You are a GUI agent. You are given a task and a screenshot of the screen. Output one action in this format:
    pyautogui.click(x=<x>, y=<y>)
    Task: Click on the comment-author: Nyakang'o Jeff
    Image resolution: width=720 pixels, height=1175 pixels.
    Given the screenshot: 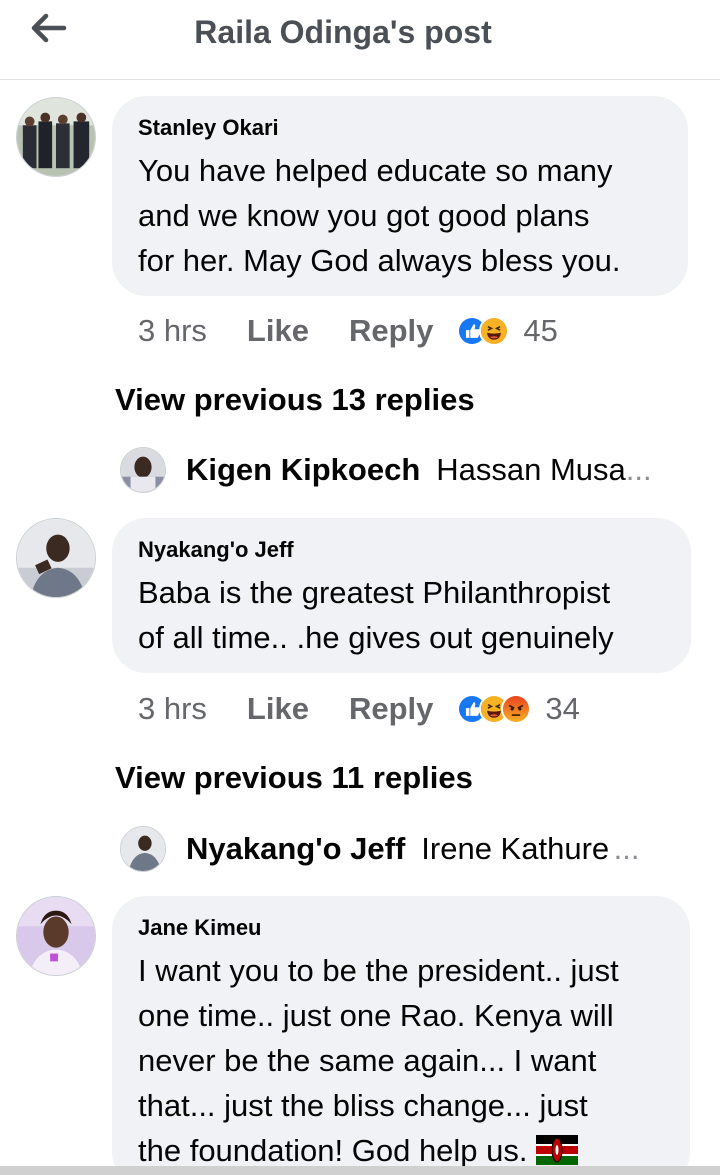 What is the action you would take?
    pyautogui.click(x=401, y=550)
    